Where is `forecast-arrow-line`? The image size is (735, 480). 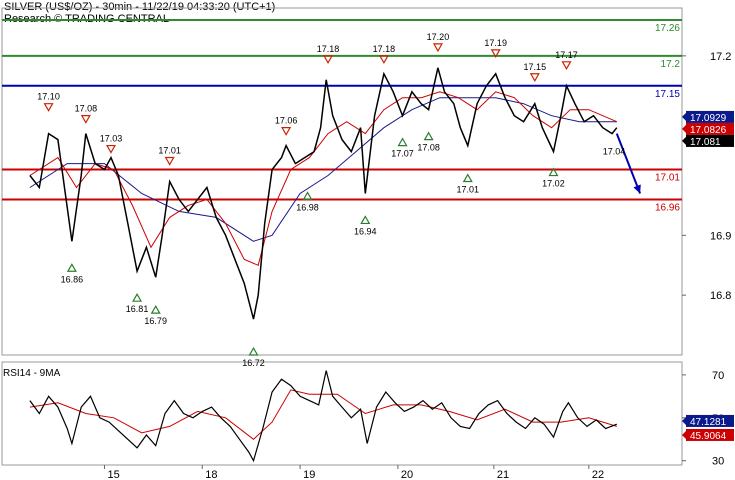
forecast-arrow-line is located at coordinates (628, 163).